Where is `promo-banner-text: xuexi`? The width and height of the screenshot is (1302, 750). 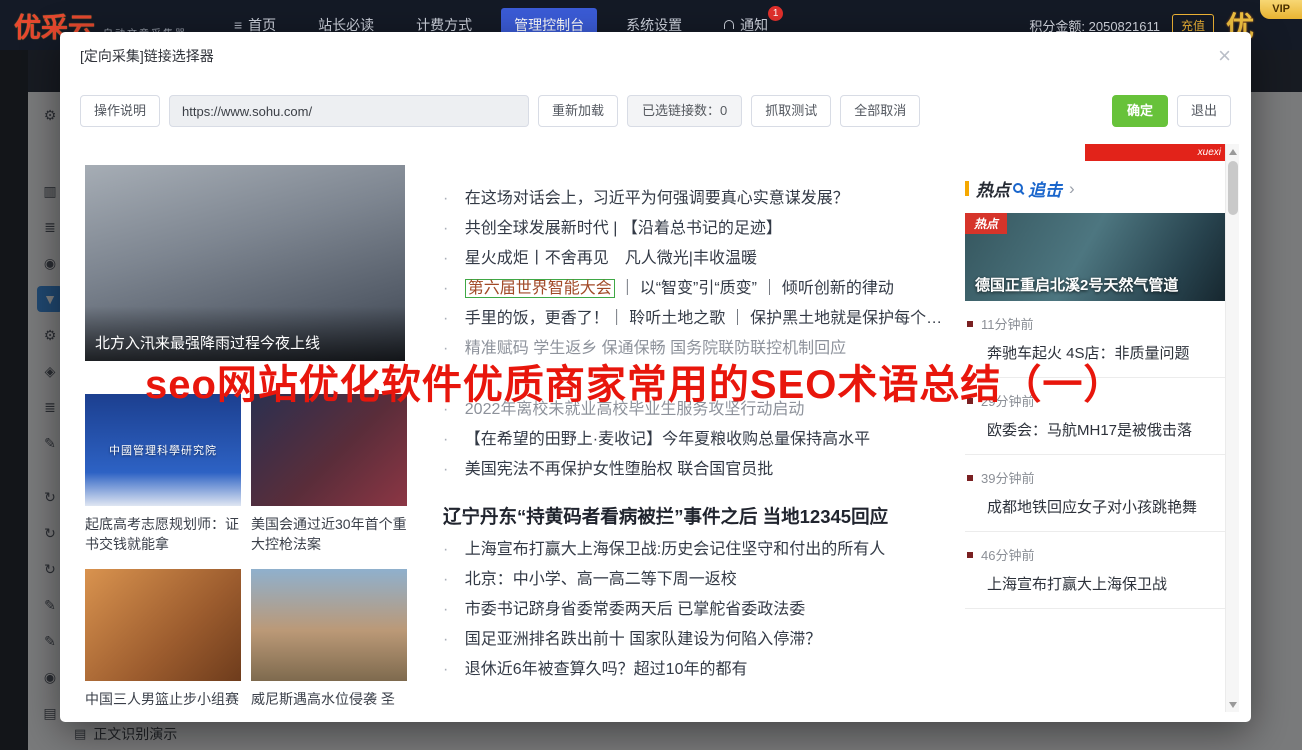
promo-banner-text: xuexi is located at coordinates (1209, 152).